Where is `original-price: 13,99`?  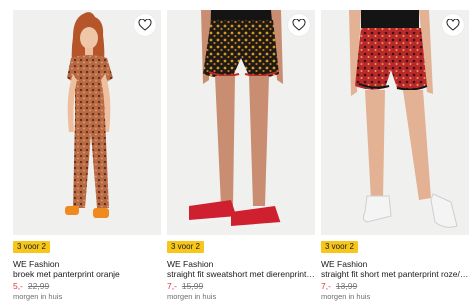
original-price: 13,99 is located at coordinates (346, 286).